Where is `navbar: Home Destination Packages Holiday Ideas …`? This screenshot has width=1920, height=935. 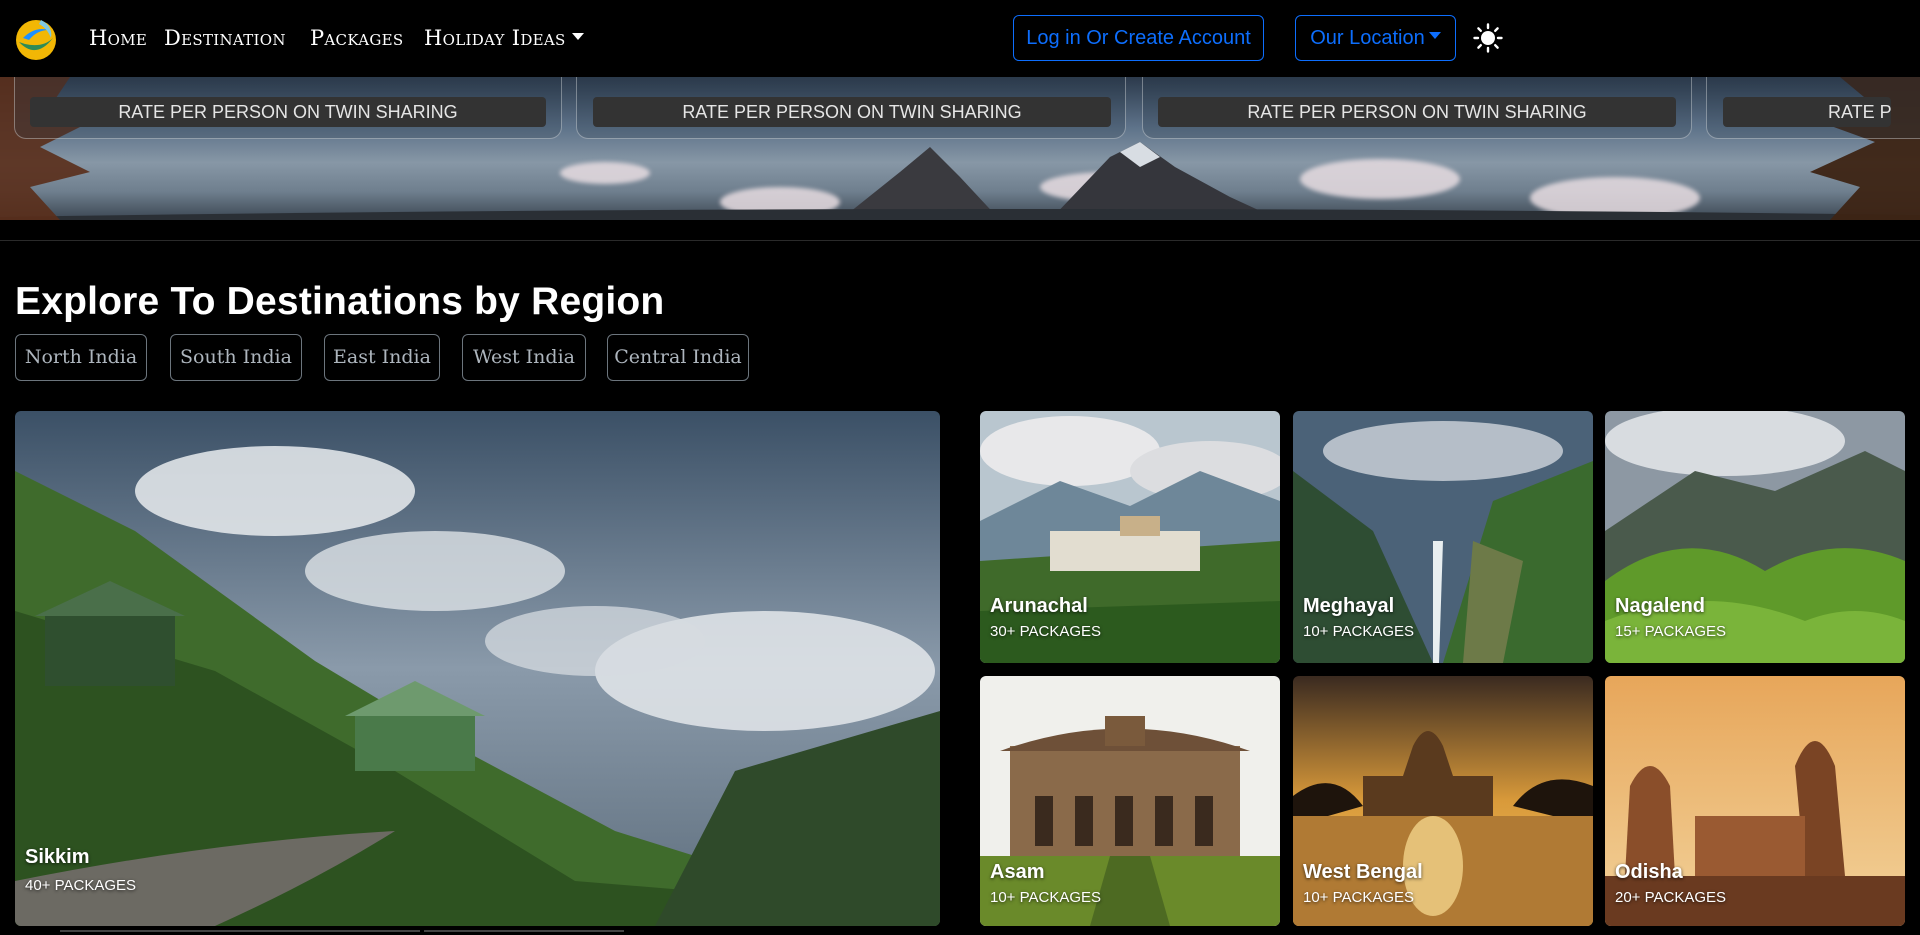 navbar: Home Destination Packages Holiday Ideas … is located at coordinates (960, 38).